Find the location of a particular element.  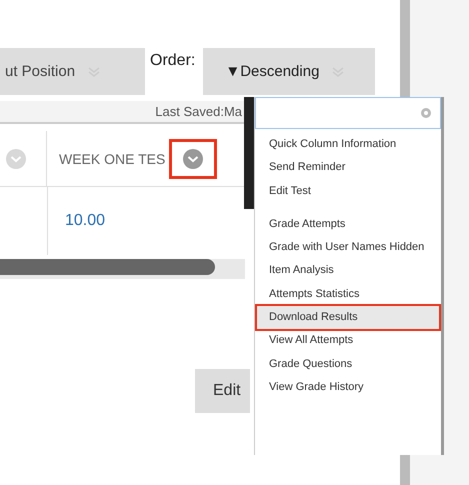

menu-item: Download Results is located at coordinates (348, 318).